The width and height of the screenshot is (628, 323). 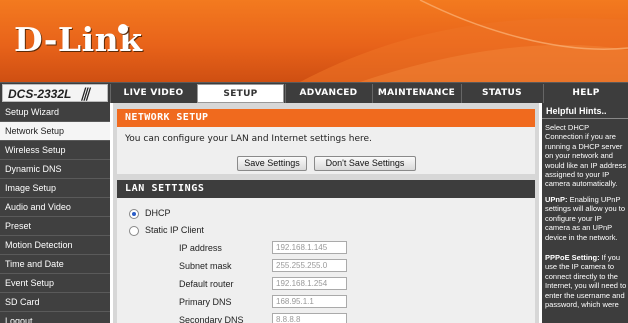 I want to click on tab-help: HELP, so click(x=585, y=93).